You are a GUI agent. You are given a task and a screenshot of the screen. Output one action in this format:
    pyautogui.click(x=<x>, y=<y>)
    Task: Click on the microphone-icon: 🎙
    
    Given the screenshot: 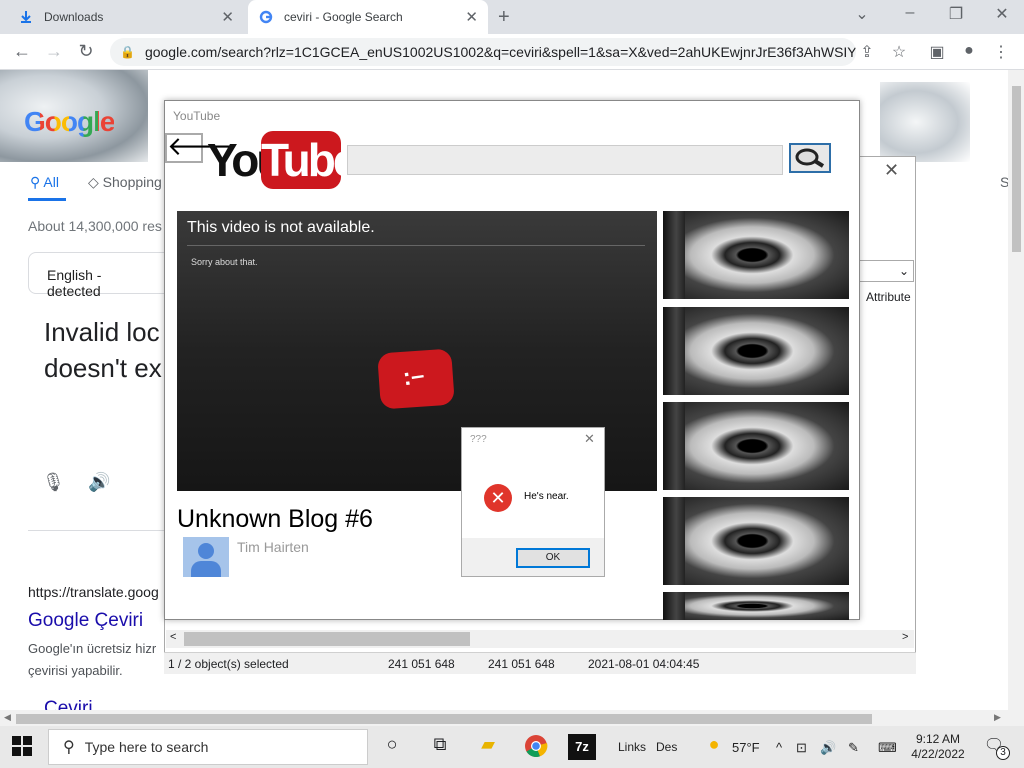 What is the action you would take?
    pyautogui.click(x=53, y=482)
    